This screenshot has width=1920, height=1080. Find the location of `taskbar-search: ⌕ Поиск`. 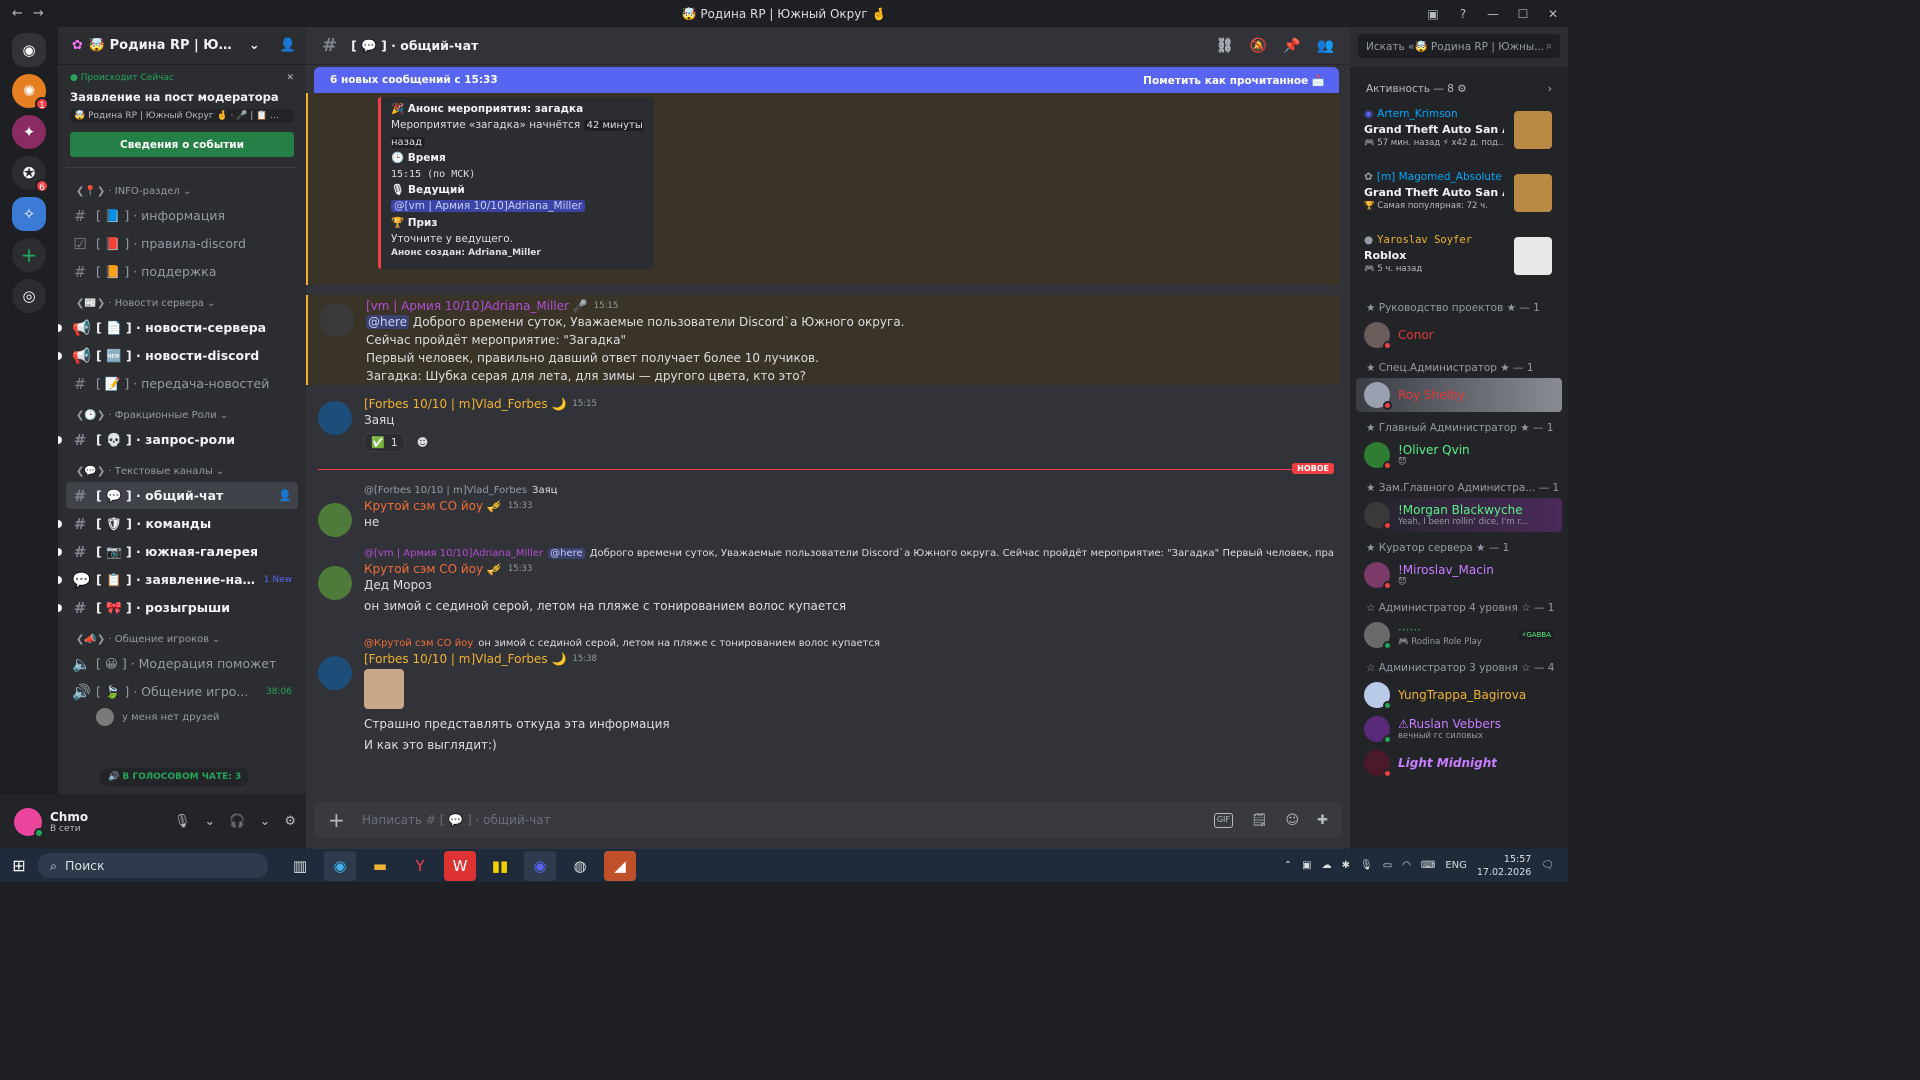

taskbar-search: ⌕ Поиск is located at coordinates (153, 865).